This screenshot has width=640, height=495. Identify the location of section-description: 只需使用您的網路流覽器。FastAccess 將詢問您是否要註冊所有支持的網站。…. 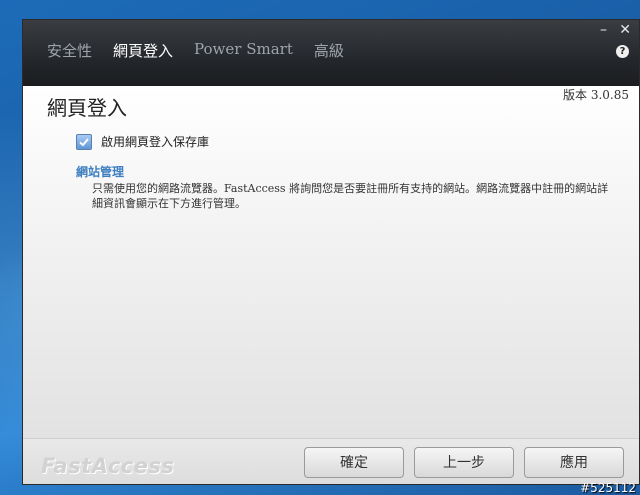
(350, 196).